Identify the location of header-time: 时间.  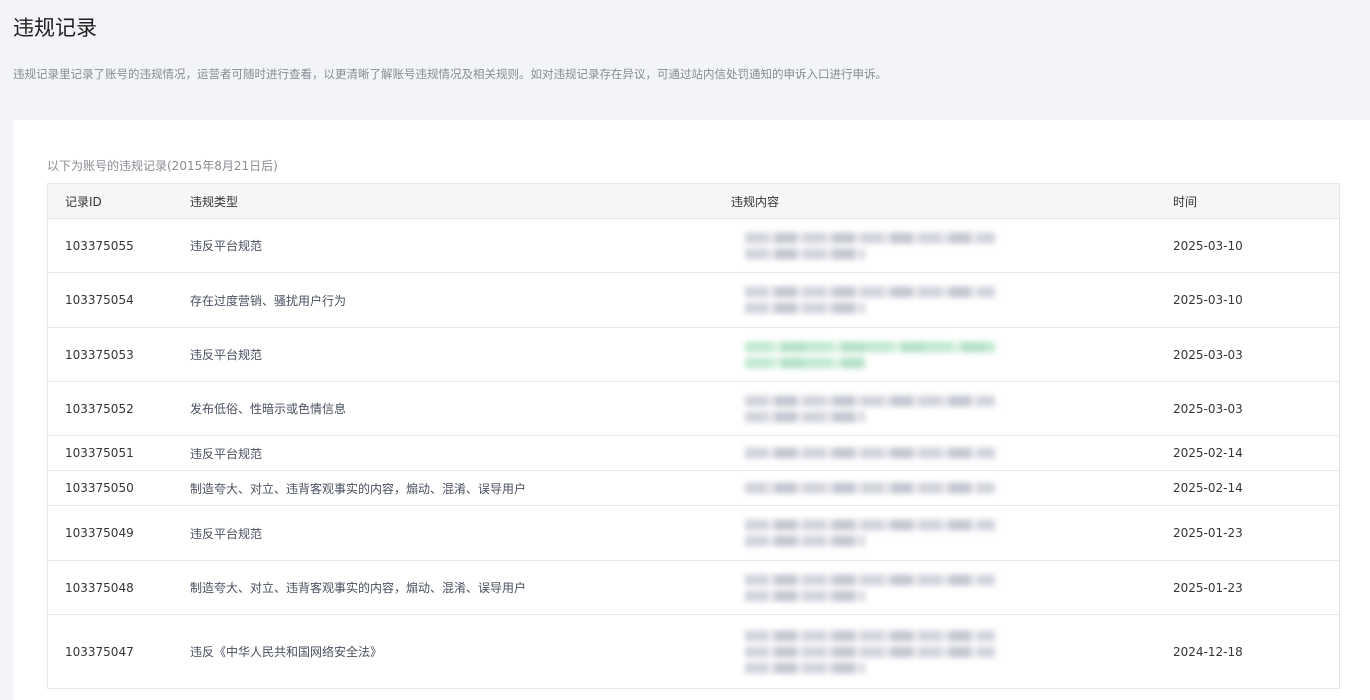
(1185, 201).